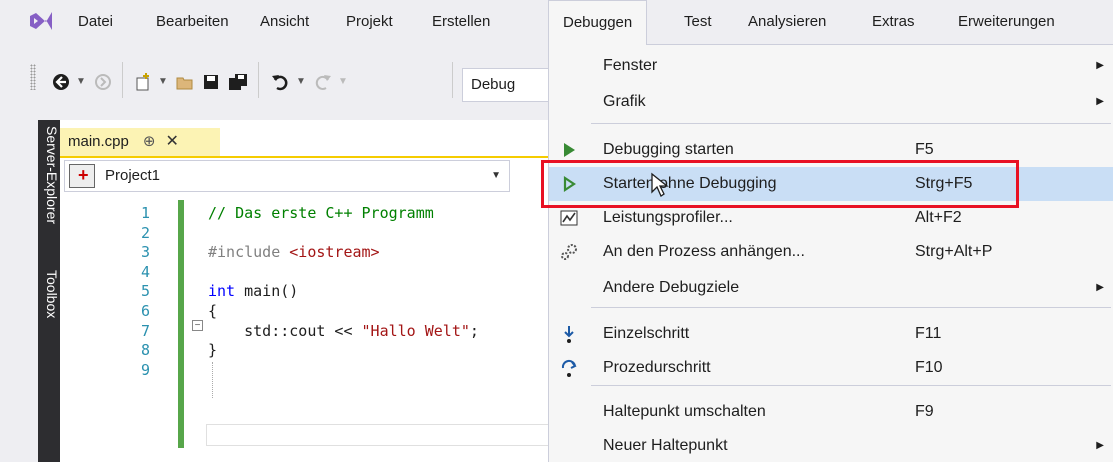 The width and height of the screenshot is (1113, 462). What do you see at coordinates (831, 368) in the screenshot?
I see `menu-item-prozedurschritt: Prozedurschritt F10` at bounding box center [831, 368].